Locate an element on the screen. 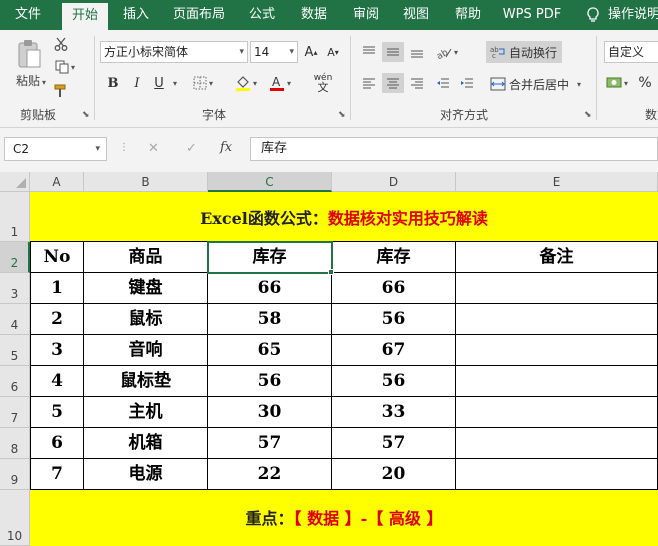 The height and width of the screenshot is (546, 658). wrap-text-button: ab c 自动换行 is located at coordinates (524, 52).